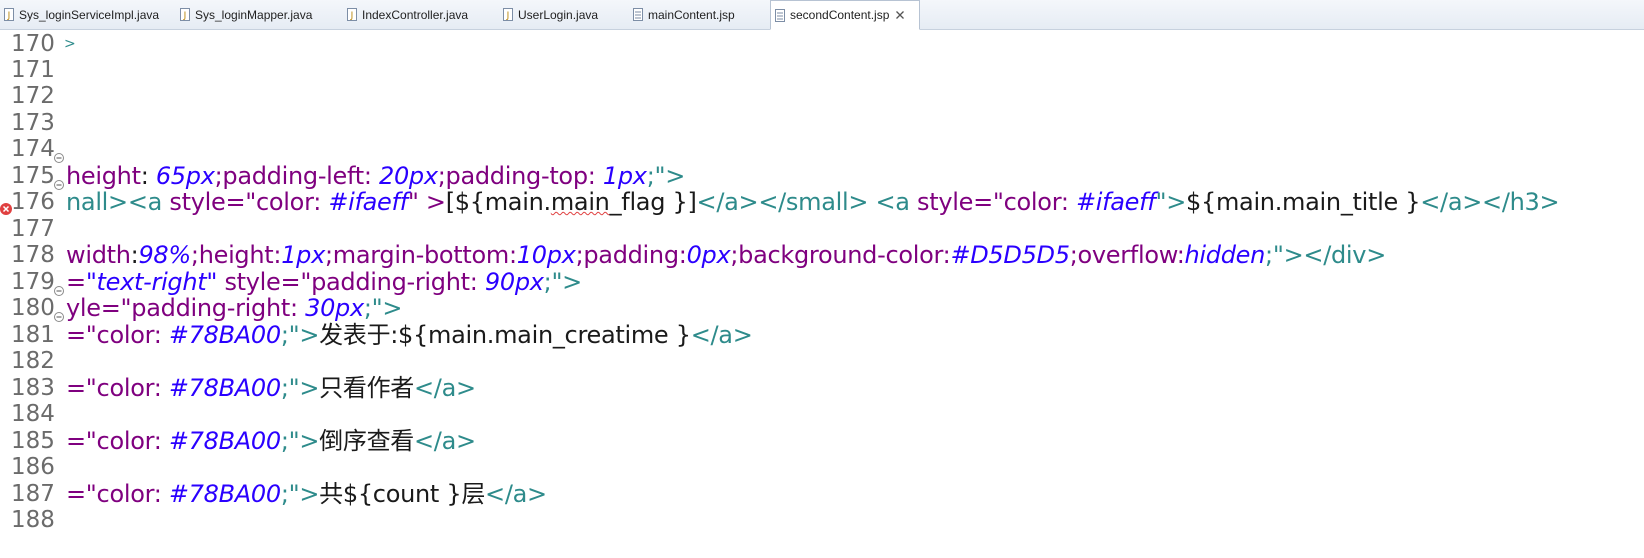  What do you see at coordinates (822, 414) in the screenshot?
I see `code-line: 184` at bounding box center [822, 414].